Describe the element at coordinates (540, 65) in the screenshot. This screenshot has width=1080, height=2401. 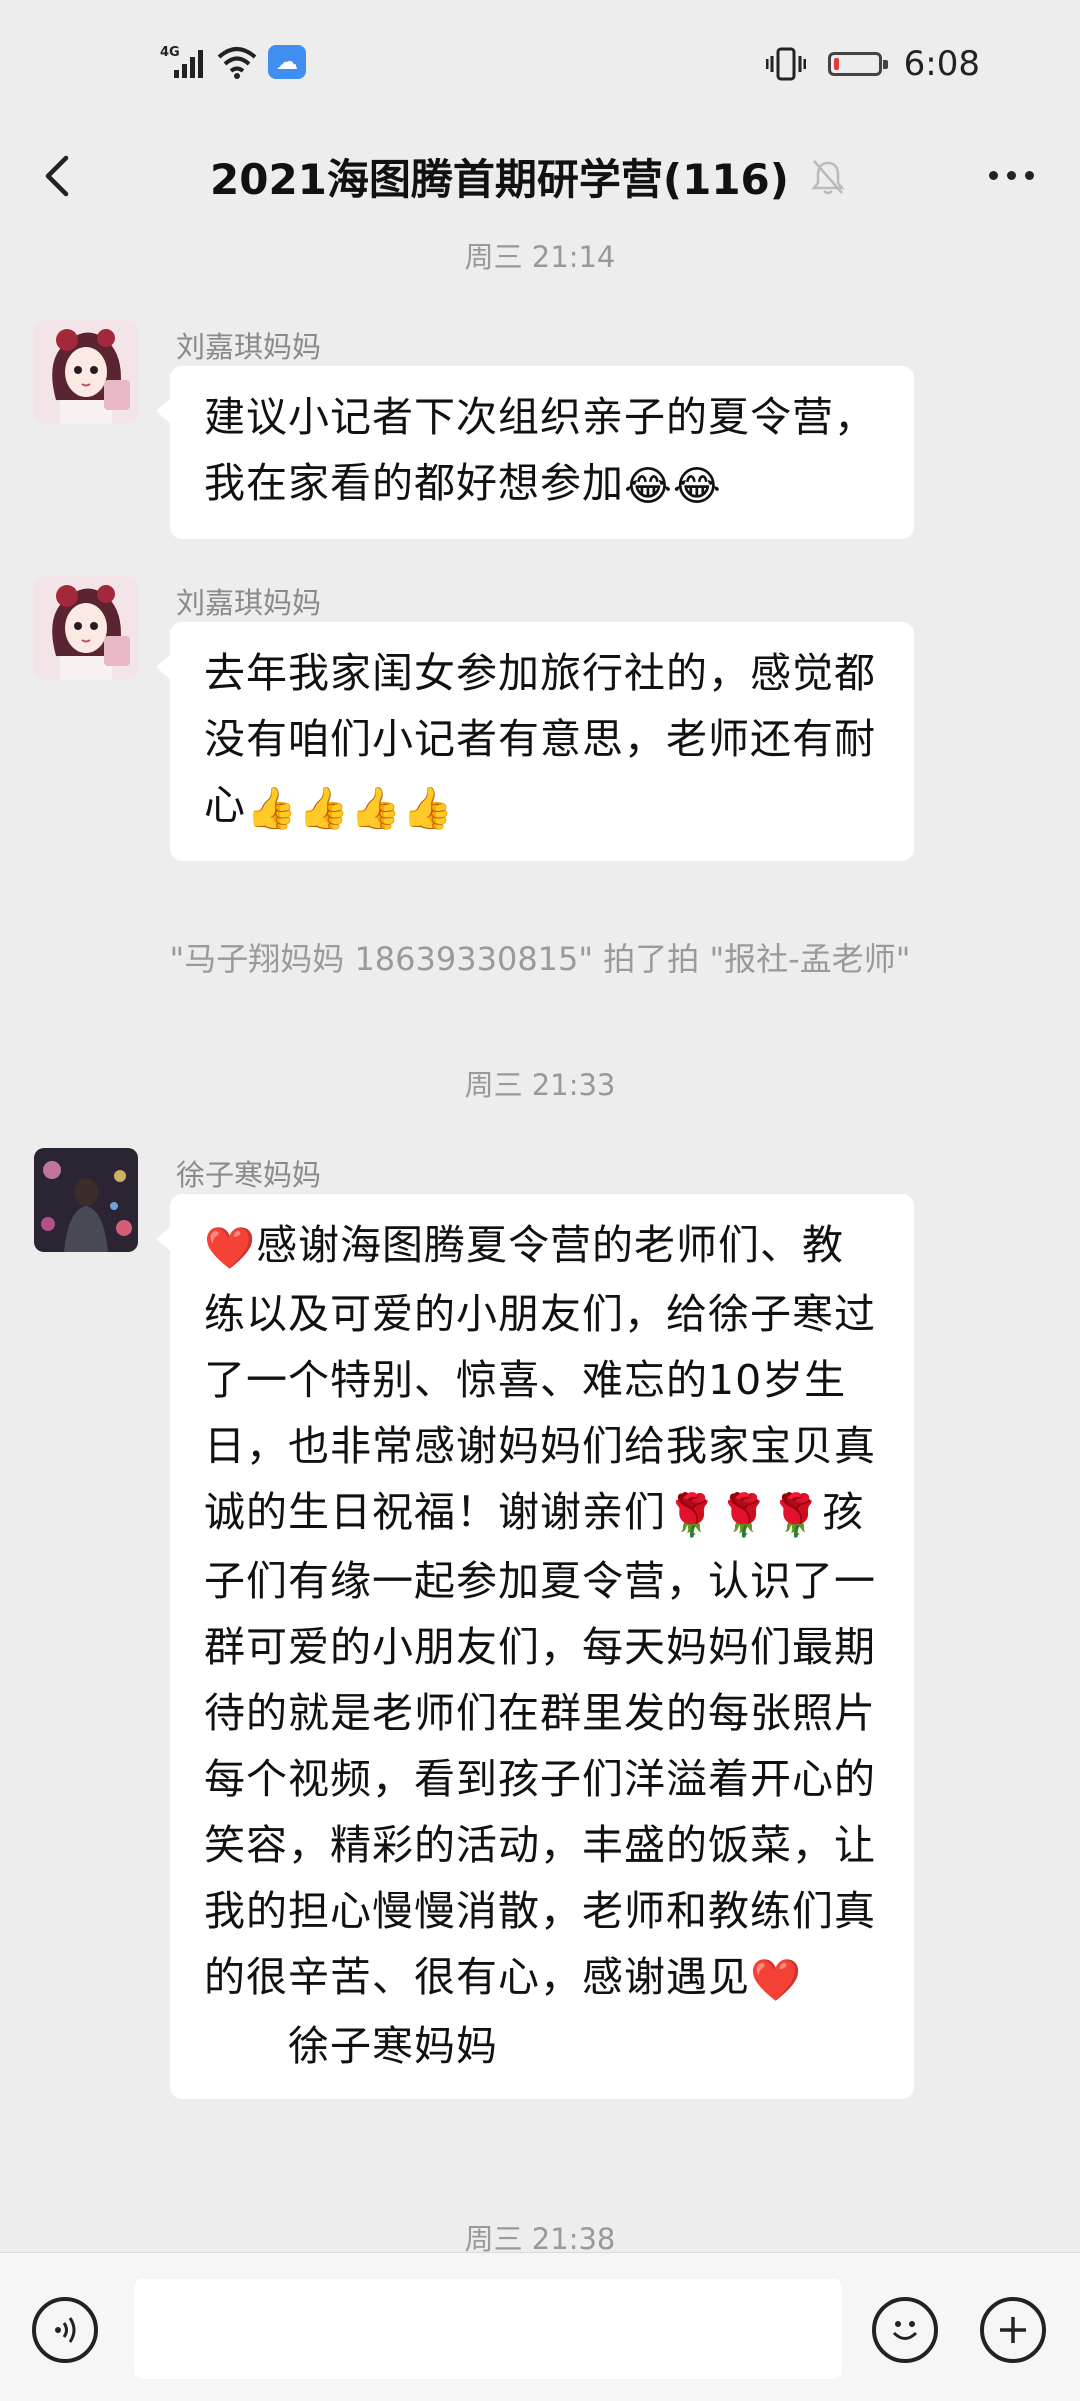
I see `status-bar: 4G ☁ 6:08` at that location.